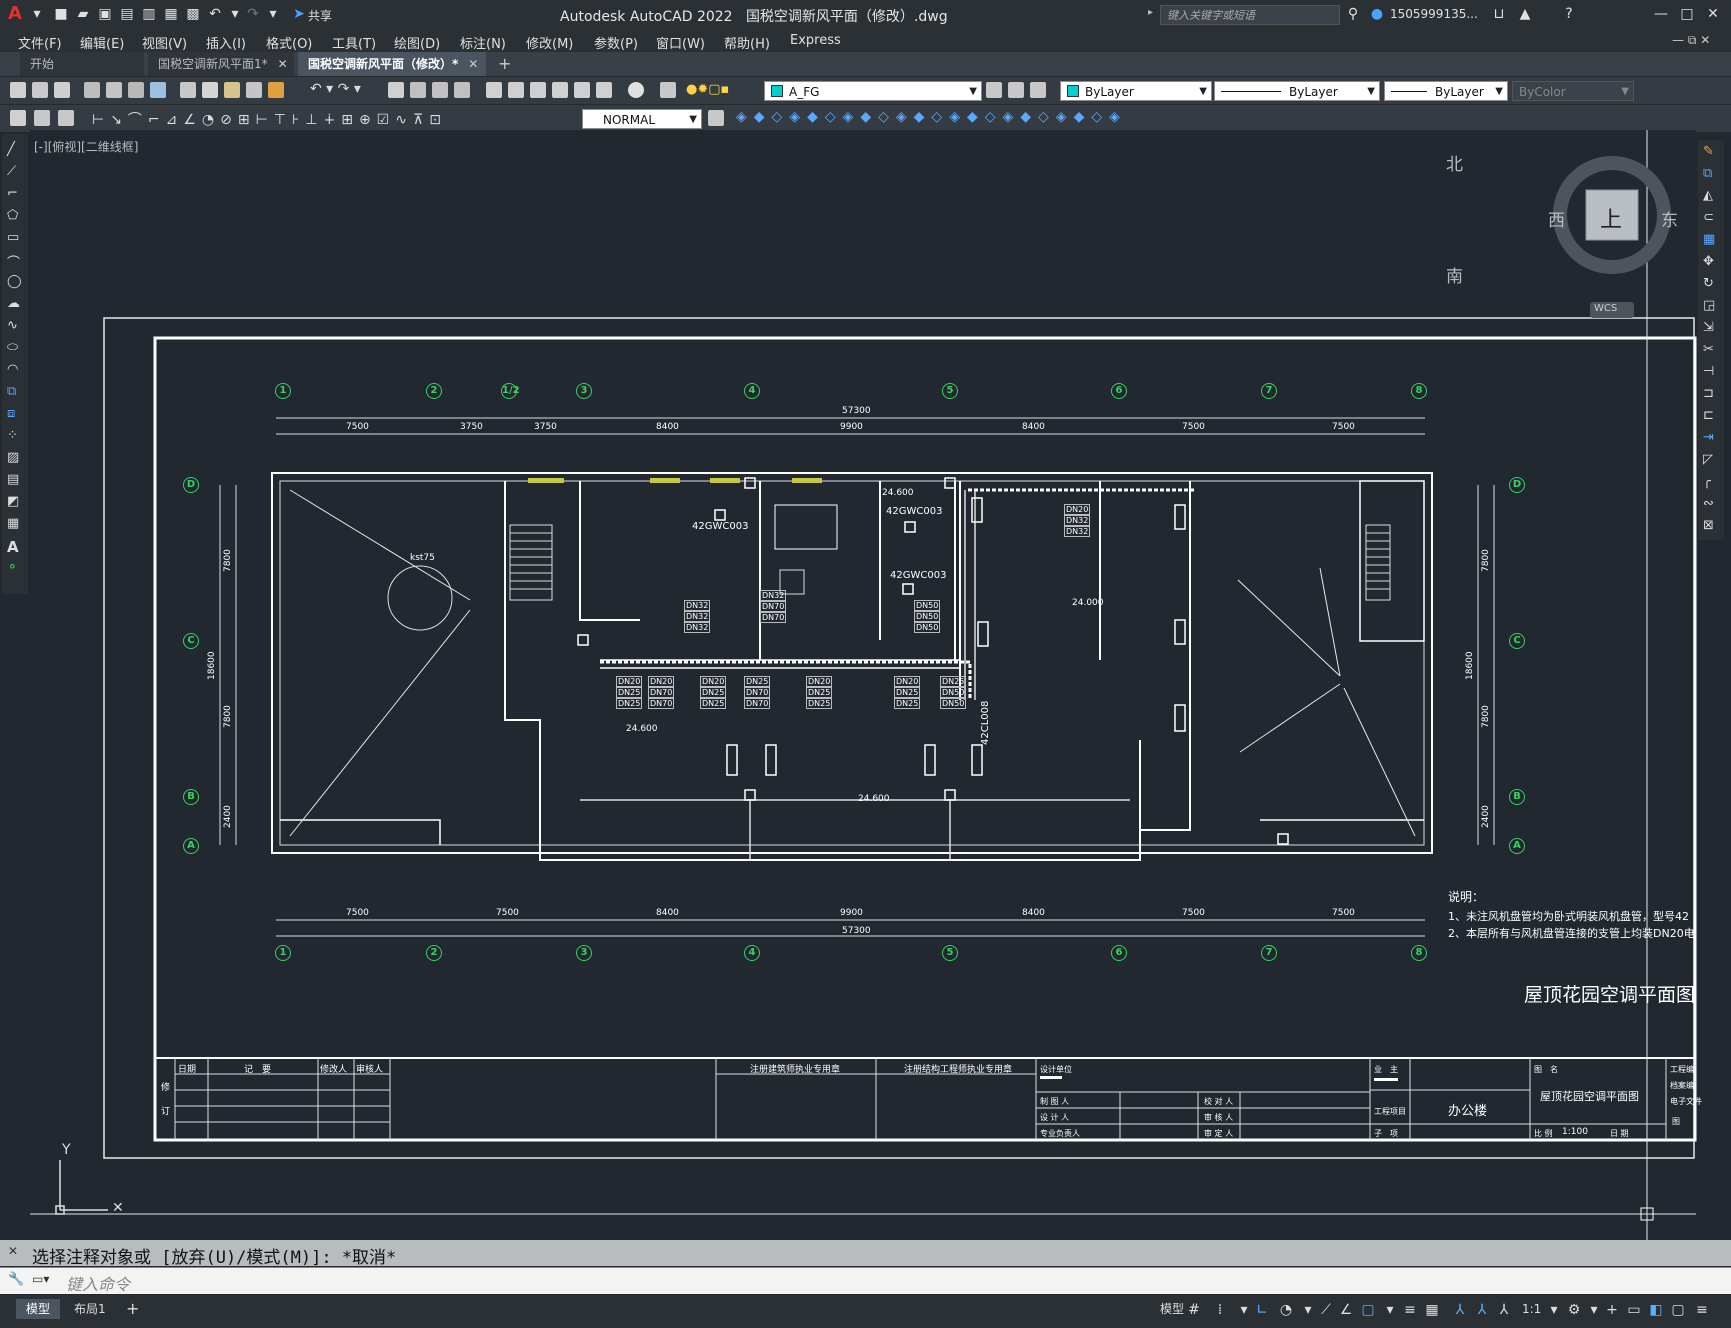 The height and width of the screenshot is (1328, 1731). Describe the element at coordinates (851, 427) in the screenshot. I see `dim-text-top: 9900` at that location.